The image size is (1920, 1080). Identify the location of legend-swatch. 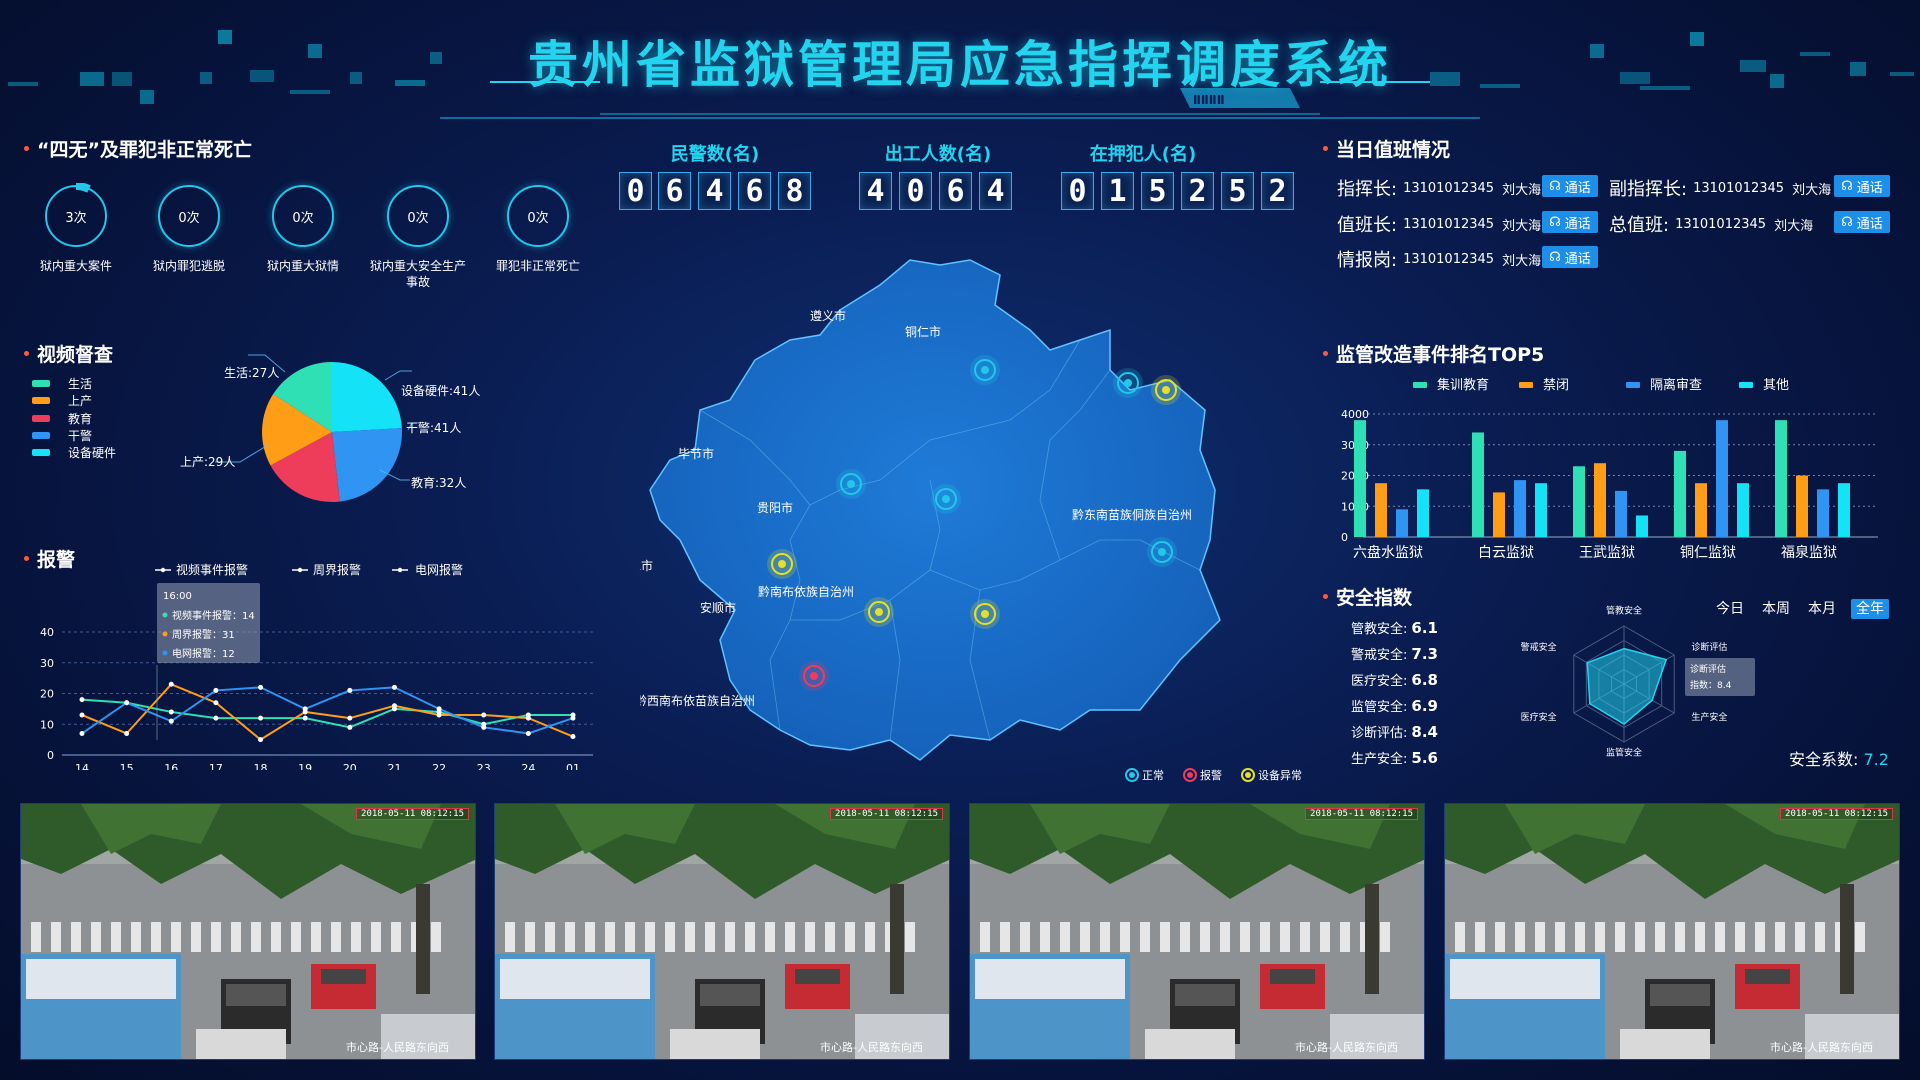
(1746, 385).